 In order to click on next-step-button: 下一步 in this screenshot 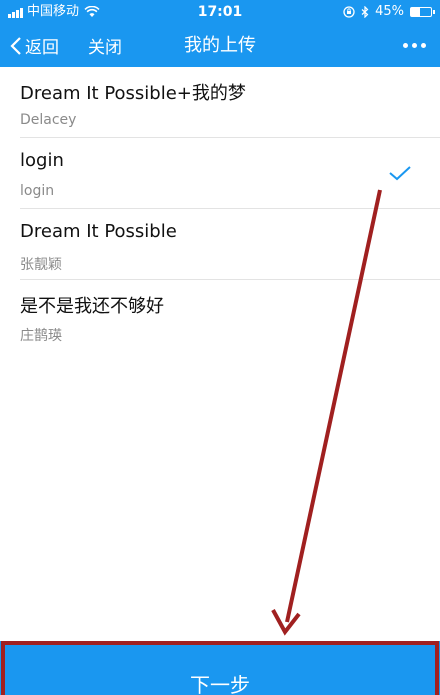, I will do `click(220, 668)`.